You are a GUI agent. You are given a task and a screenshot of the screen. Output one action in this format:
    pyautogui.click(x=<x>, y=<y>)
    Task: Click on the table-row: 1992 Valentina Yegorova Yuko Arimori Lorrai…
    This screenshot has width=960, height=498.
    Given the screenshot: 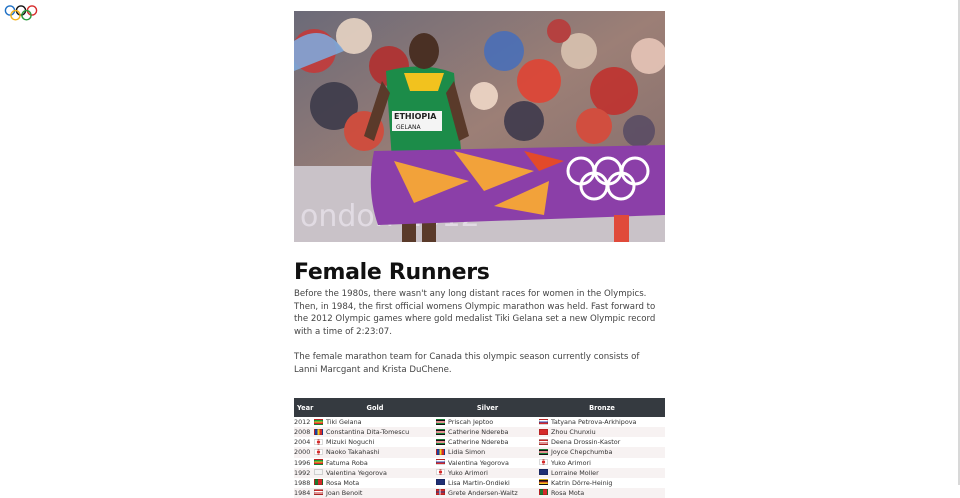 What is the action you would take?
    pyautogui.click(x=479, y=472)
    